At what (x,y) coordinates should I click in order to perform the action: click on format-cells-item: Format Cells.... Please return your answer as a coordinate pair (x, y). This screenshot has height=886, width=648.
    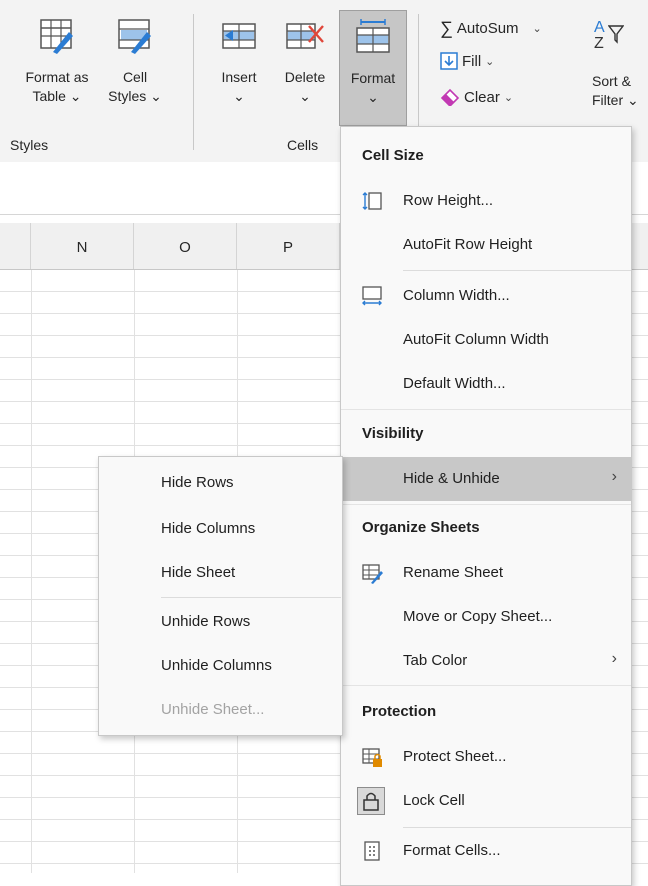
    Looking at the image, I should click on (486, 851).